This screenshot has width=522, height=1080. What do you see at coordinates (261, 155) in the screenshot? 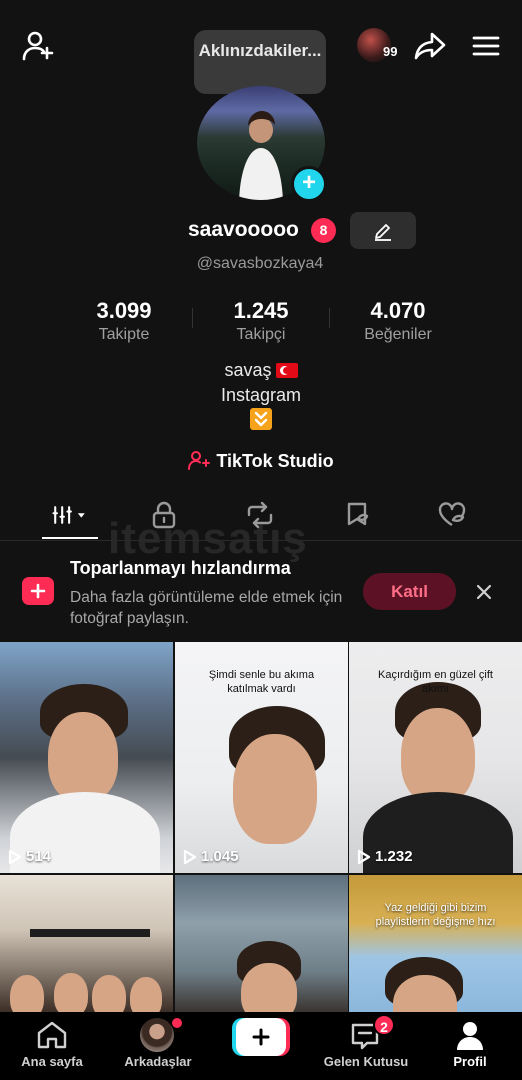
I see `person-photo` at bounding box center [261, 155].